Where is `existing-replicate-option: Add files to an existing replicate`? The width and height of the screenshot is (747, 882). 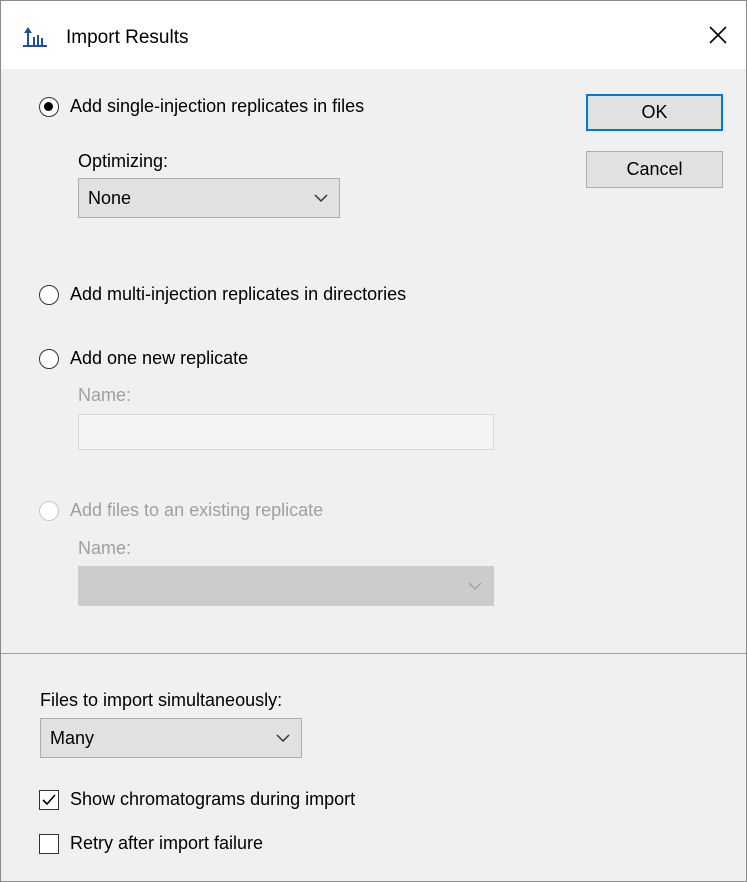 existing-replicate-option: Add files to an existing replicate is located at coordinates (181, 510).